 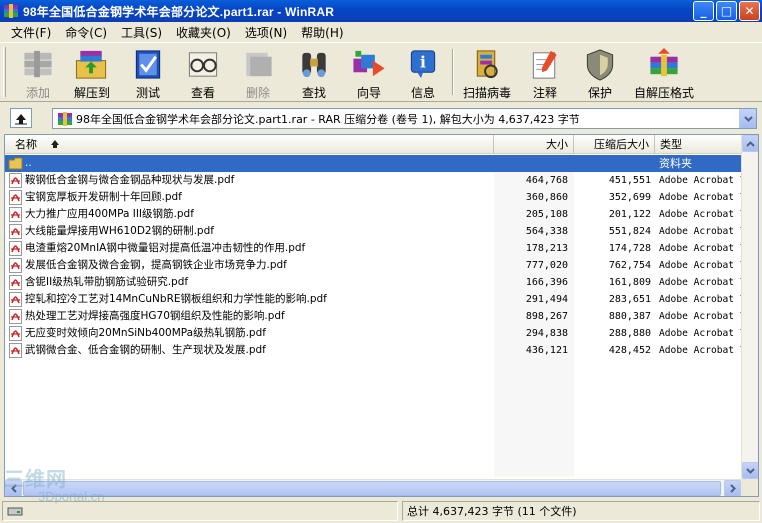 I want to click on close-icon: ✕, so click(x=749, y=11).